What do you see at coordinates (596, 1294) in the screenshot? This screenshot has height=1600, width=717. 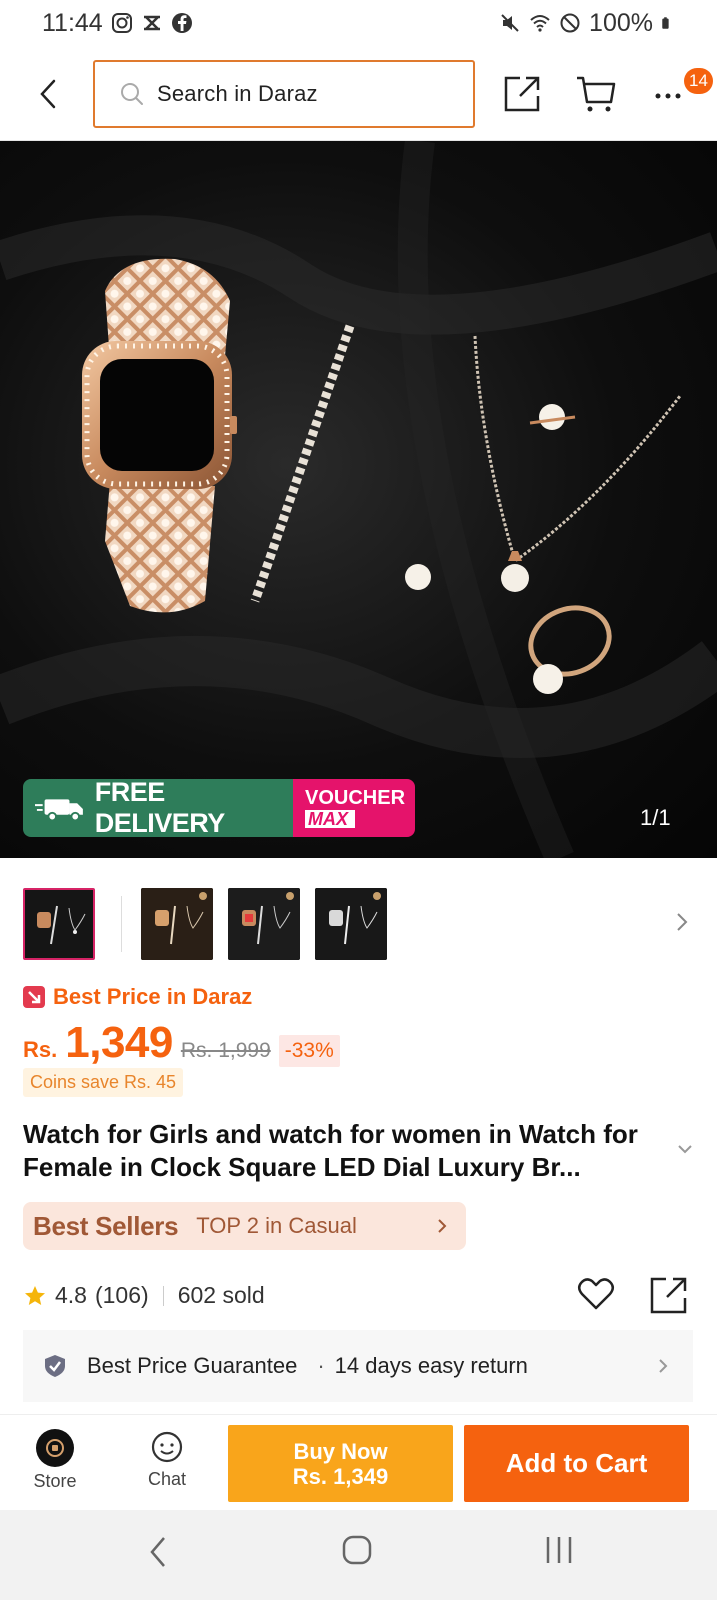 I see `heart-icon` at bounding box center [596, 1294].